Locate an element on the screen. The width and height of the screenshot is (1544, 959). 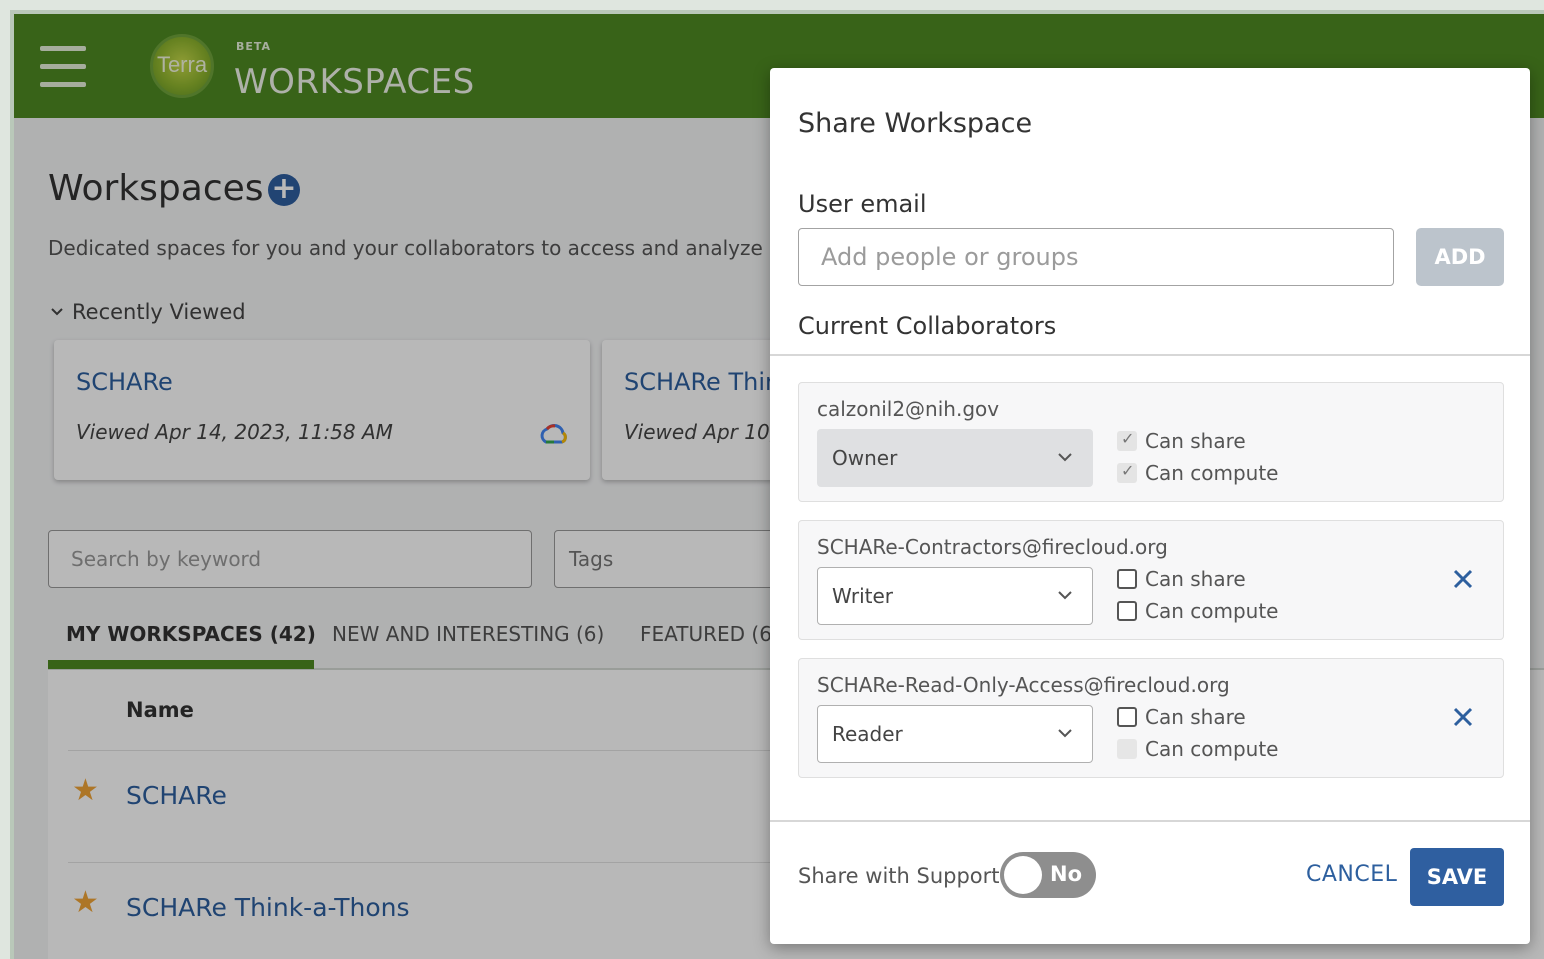
role-select: Owner is located at coordinates (955, 458).